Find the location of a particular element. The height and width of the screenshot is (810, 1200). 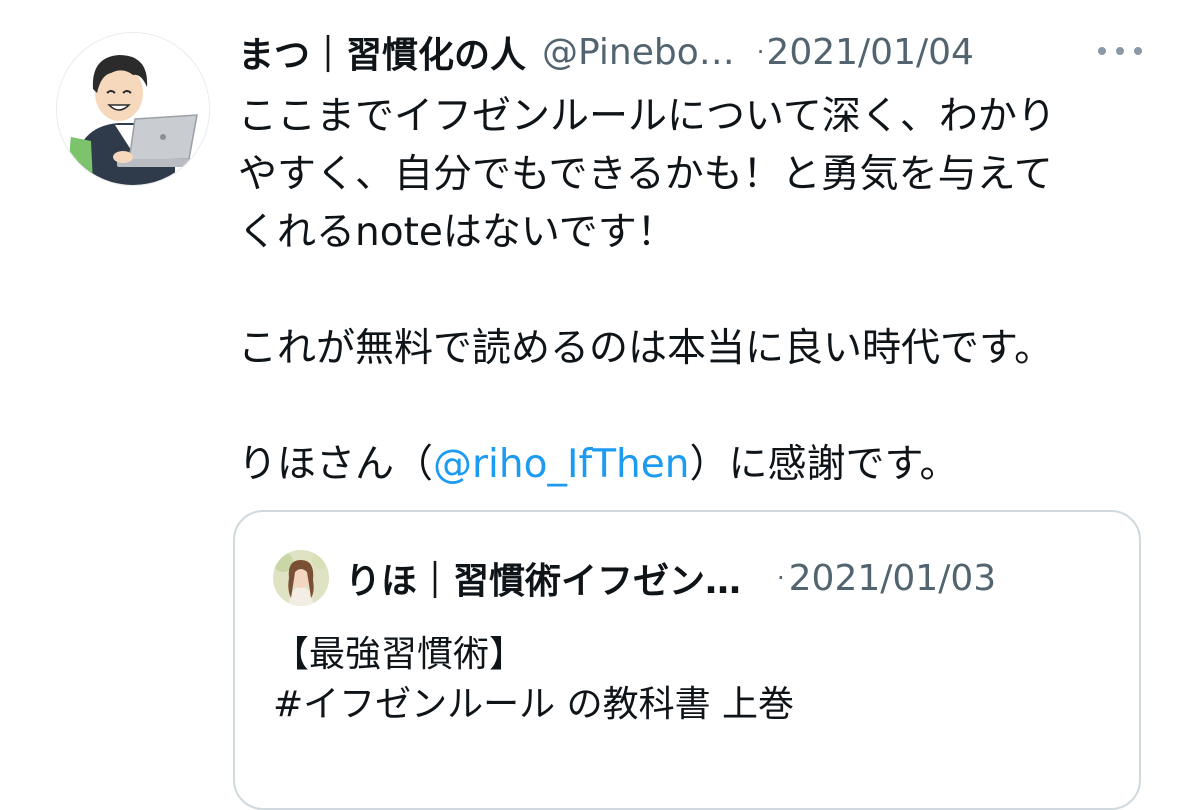

tweet-text-line: ここまでイフゼンルールについて深く、わかり is located at coordinates (647, 116).